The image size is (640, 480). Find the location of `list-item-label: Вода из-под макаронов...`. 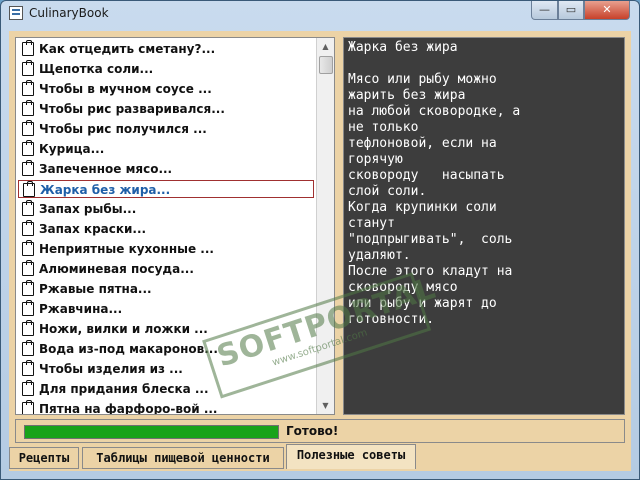

list-item-label: Вода из-под макаронов... is located at coordinates (128, 349).